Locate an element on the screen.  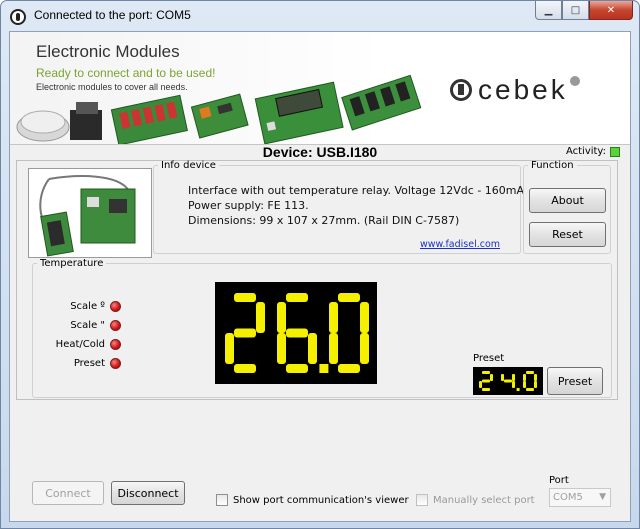
preset-button: Preset is located at coordinates (575, 381).